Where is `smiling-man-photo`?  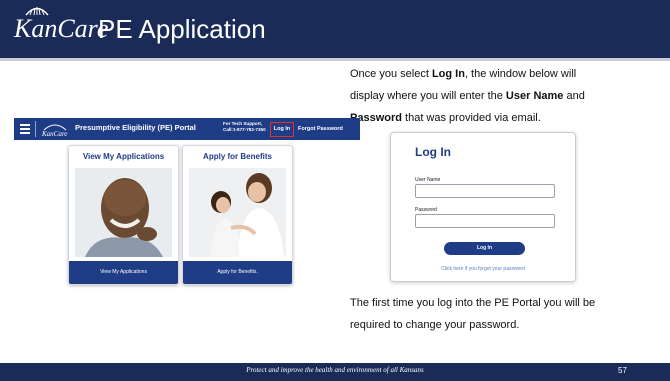
smiling-man-photo is located at coordinates (123, 212).